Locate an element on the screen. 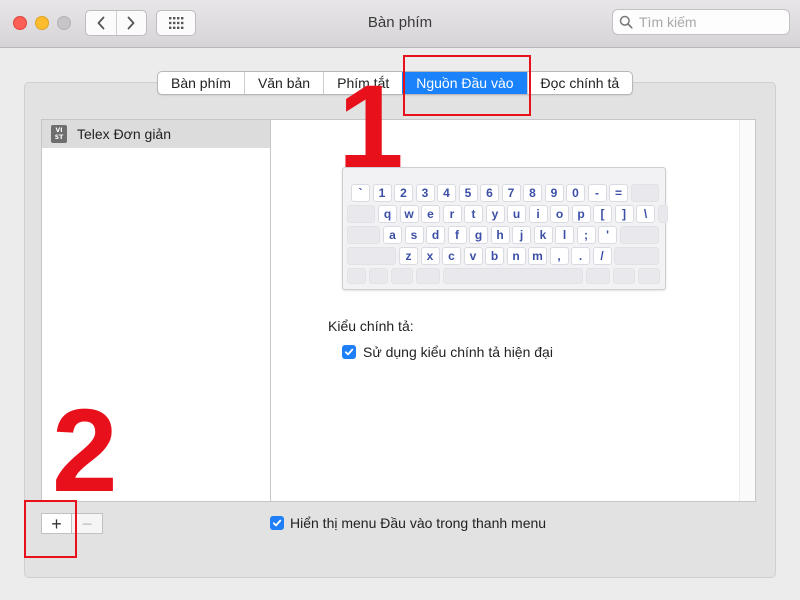 The image size is (800, 600). input-source-icon-text: VI is located at coordinates (59, 130).